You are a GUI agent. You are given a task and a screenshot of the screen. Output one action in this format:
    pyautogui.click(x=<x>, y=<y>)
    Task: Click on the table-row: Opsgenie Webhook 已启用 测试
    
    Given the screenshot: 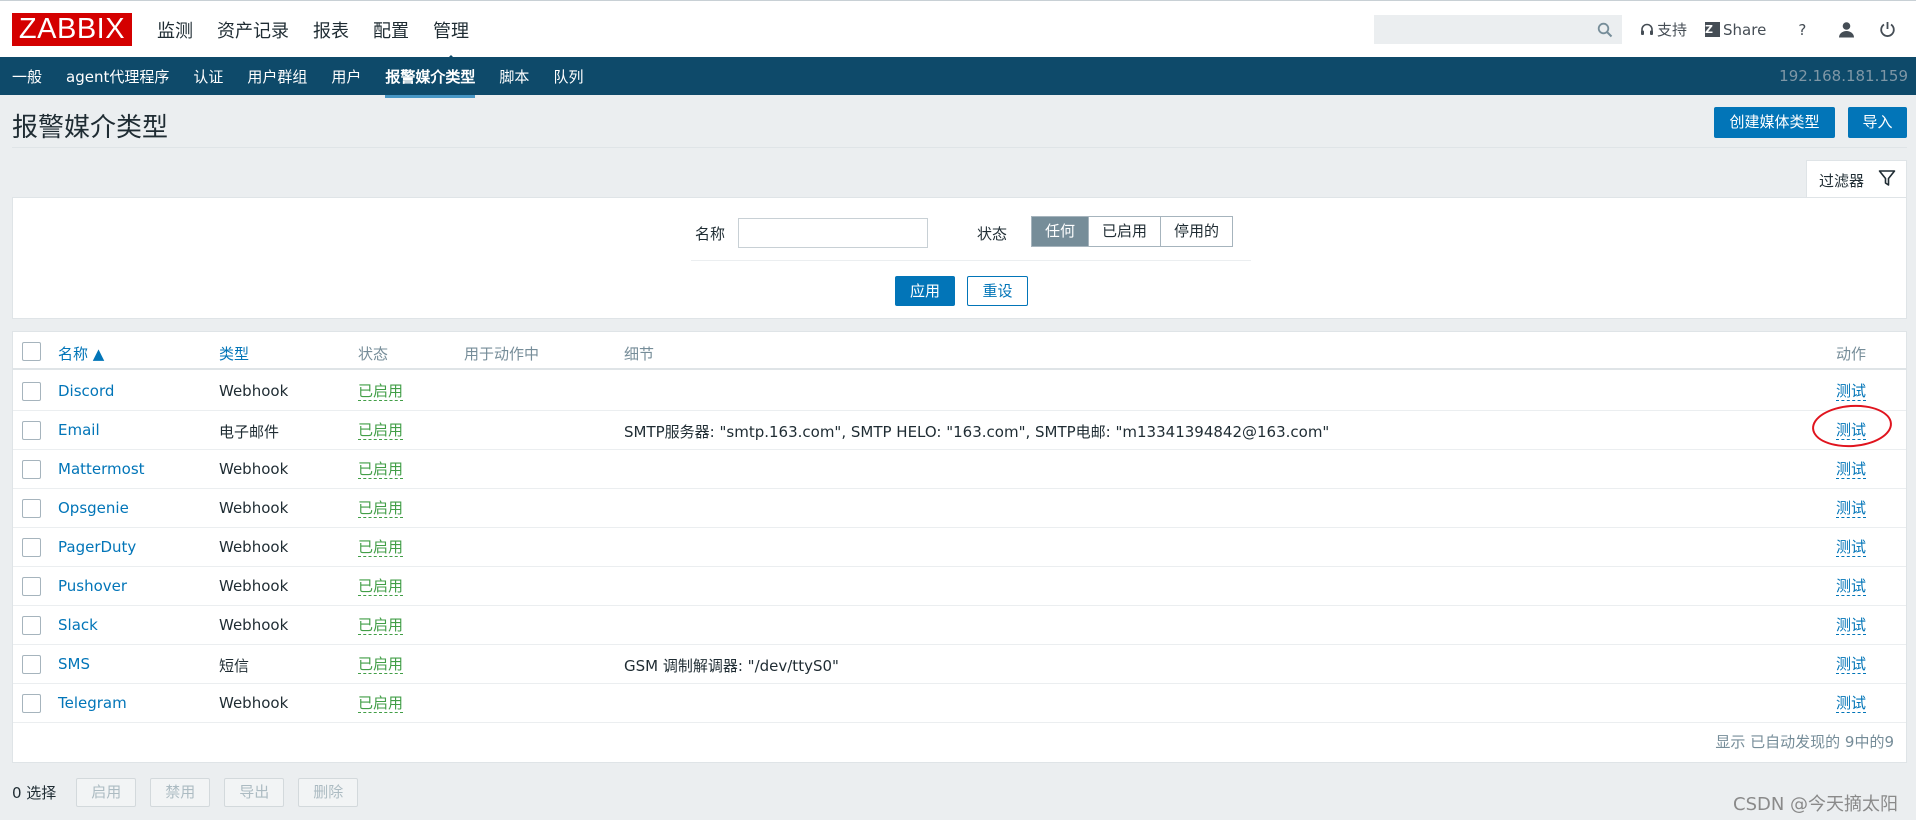 What is the action you would take?
    pyautogui.click(x=959, y=508)
    